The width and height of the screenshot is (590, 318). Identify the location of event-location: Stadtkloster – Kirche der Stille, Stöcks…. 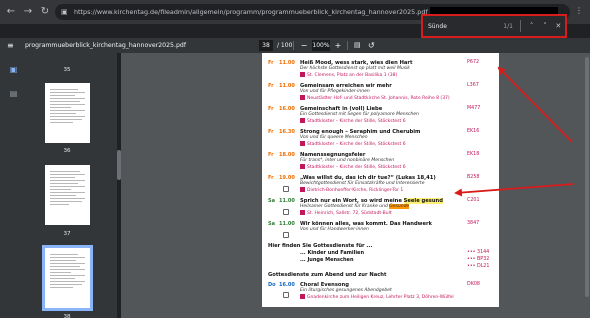
(382, 121).